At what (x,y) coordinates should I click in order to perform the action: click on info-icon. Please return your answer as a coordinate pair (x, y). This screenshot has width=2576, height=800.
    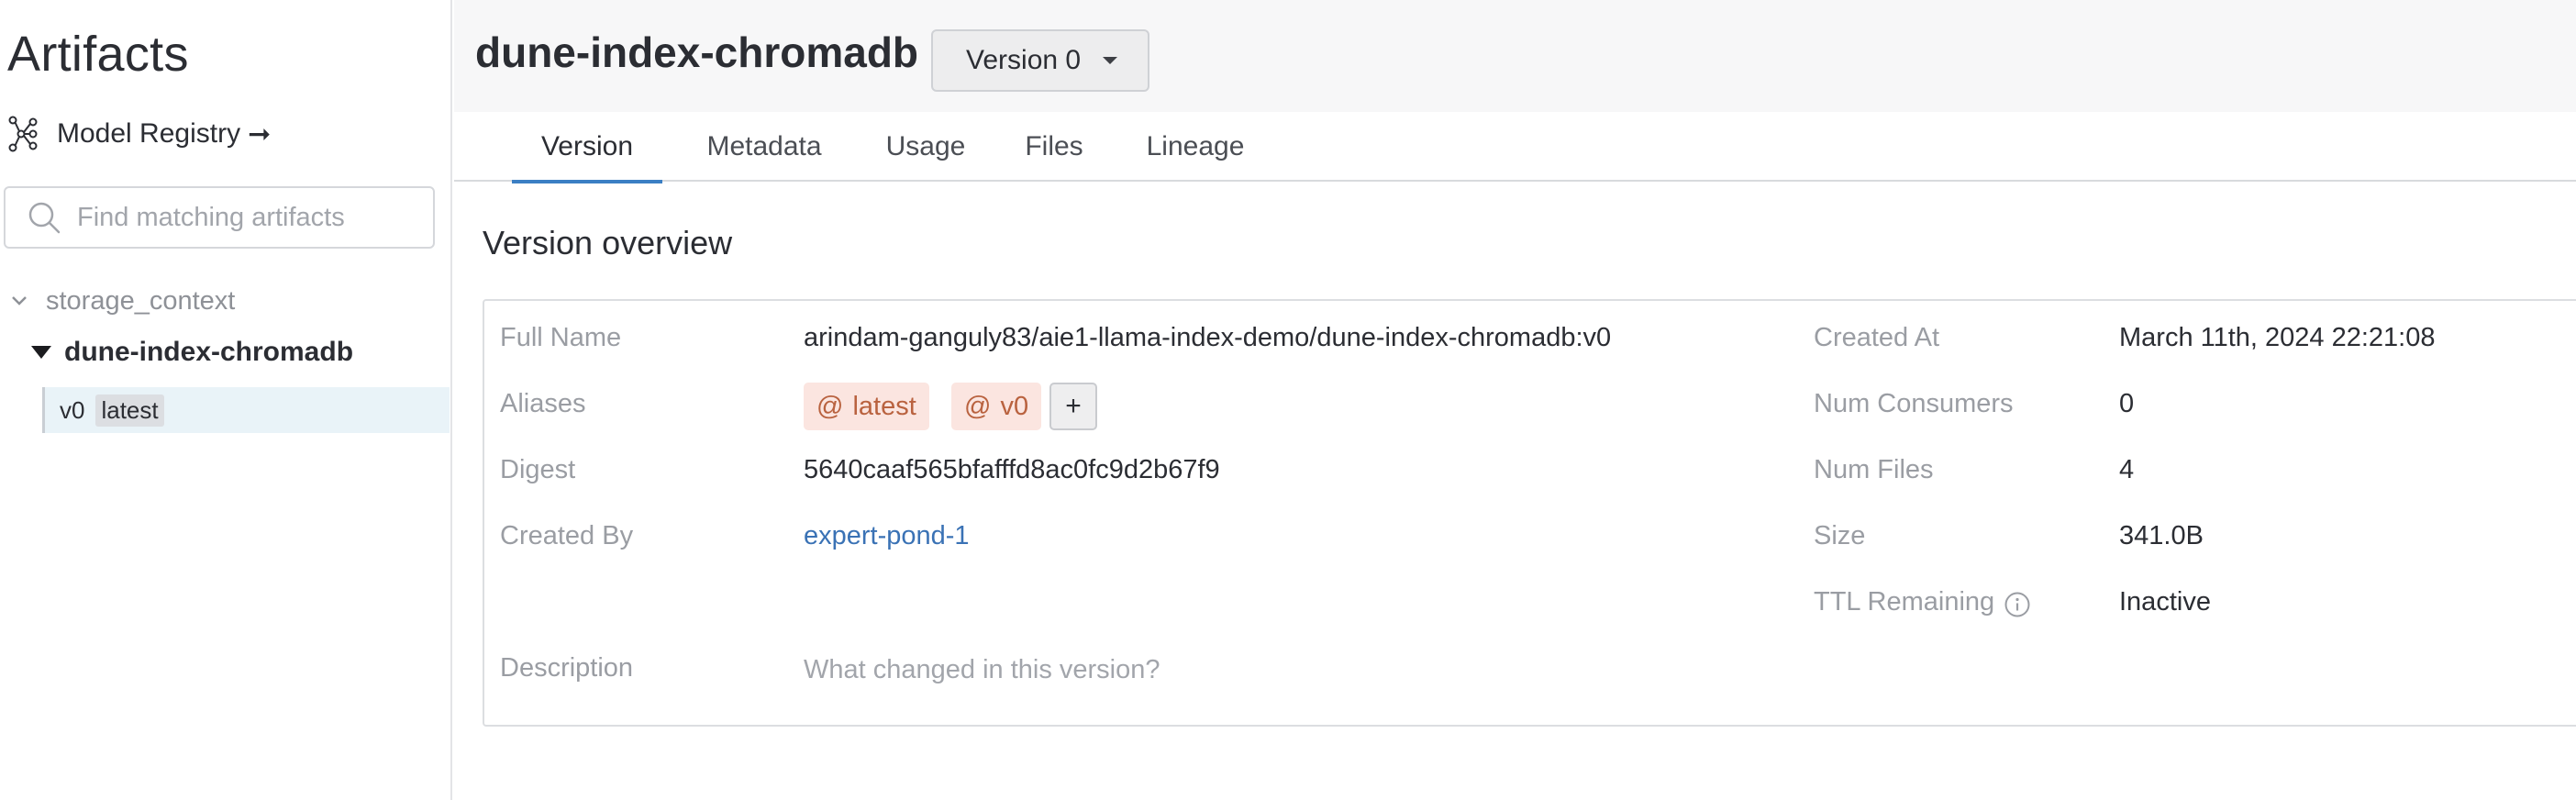
    Looking at the image, I should click on (2017, 605).